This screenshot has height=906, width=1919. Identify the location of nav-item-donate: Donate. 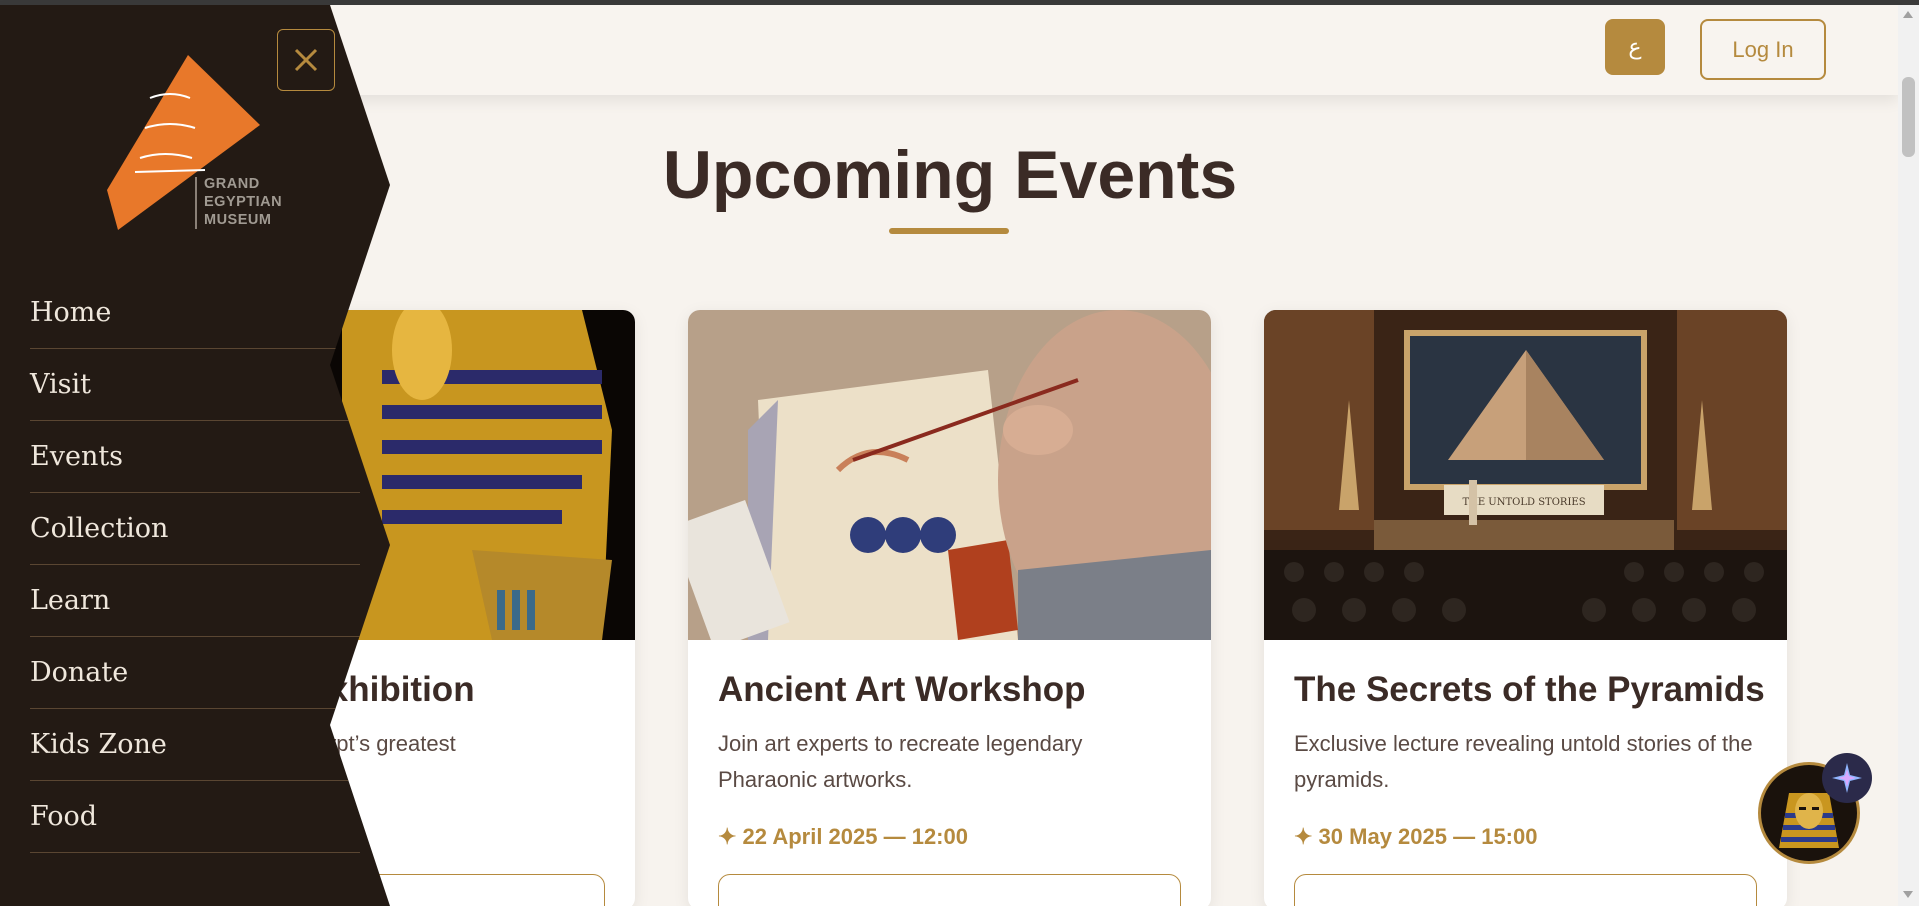
(195, 673).